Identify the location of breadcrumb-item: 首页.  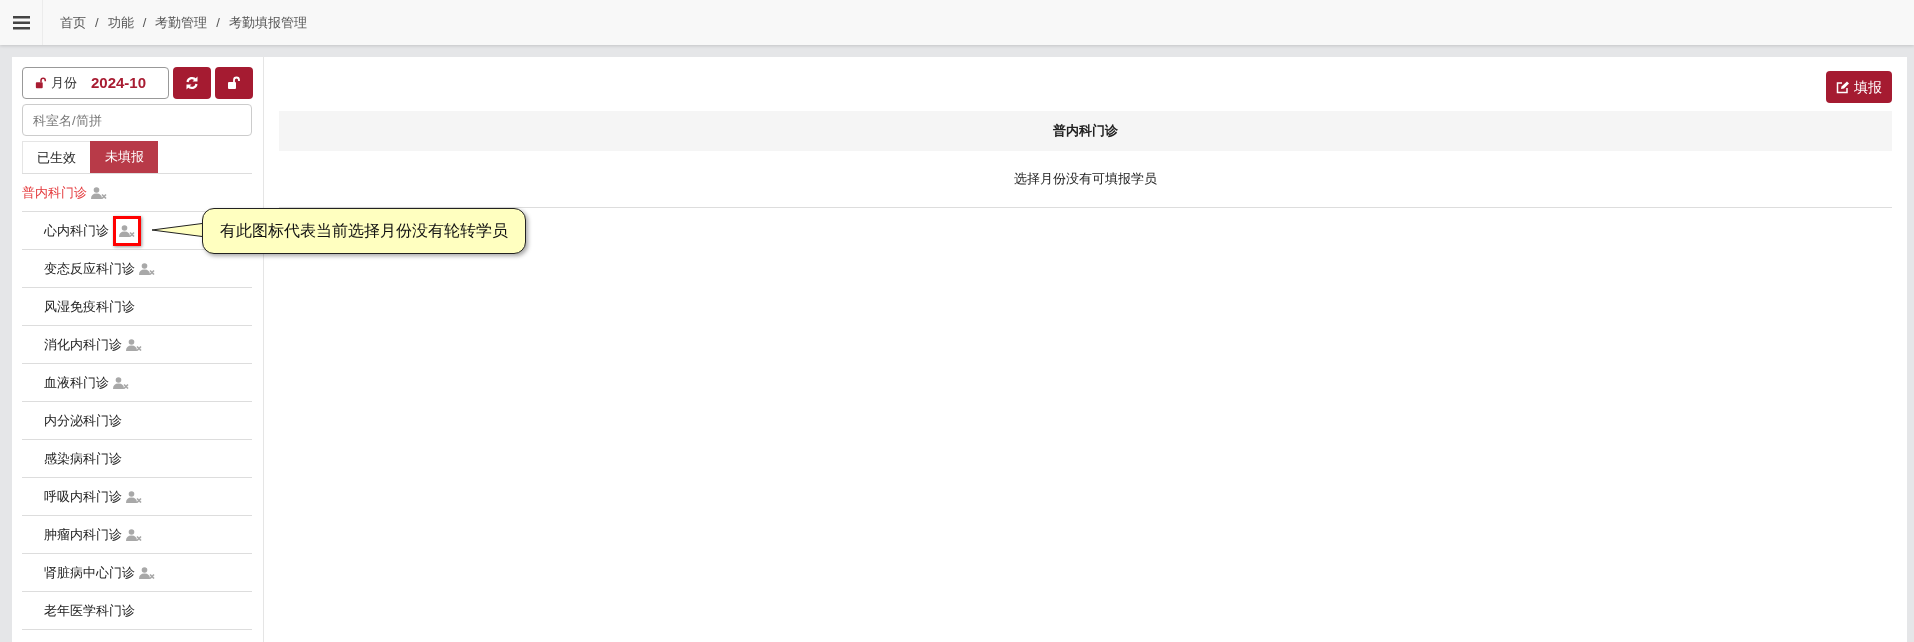
(73, 22).